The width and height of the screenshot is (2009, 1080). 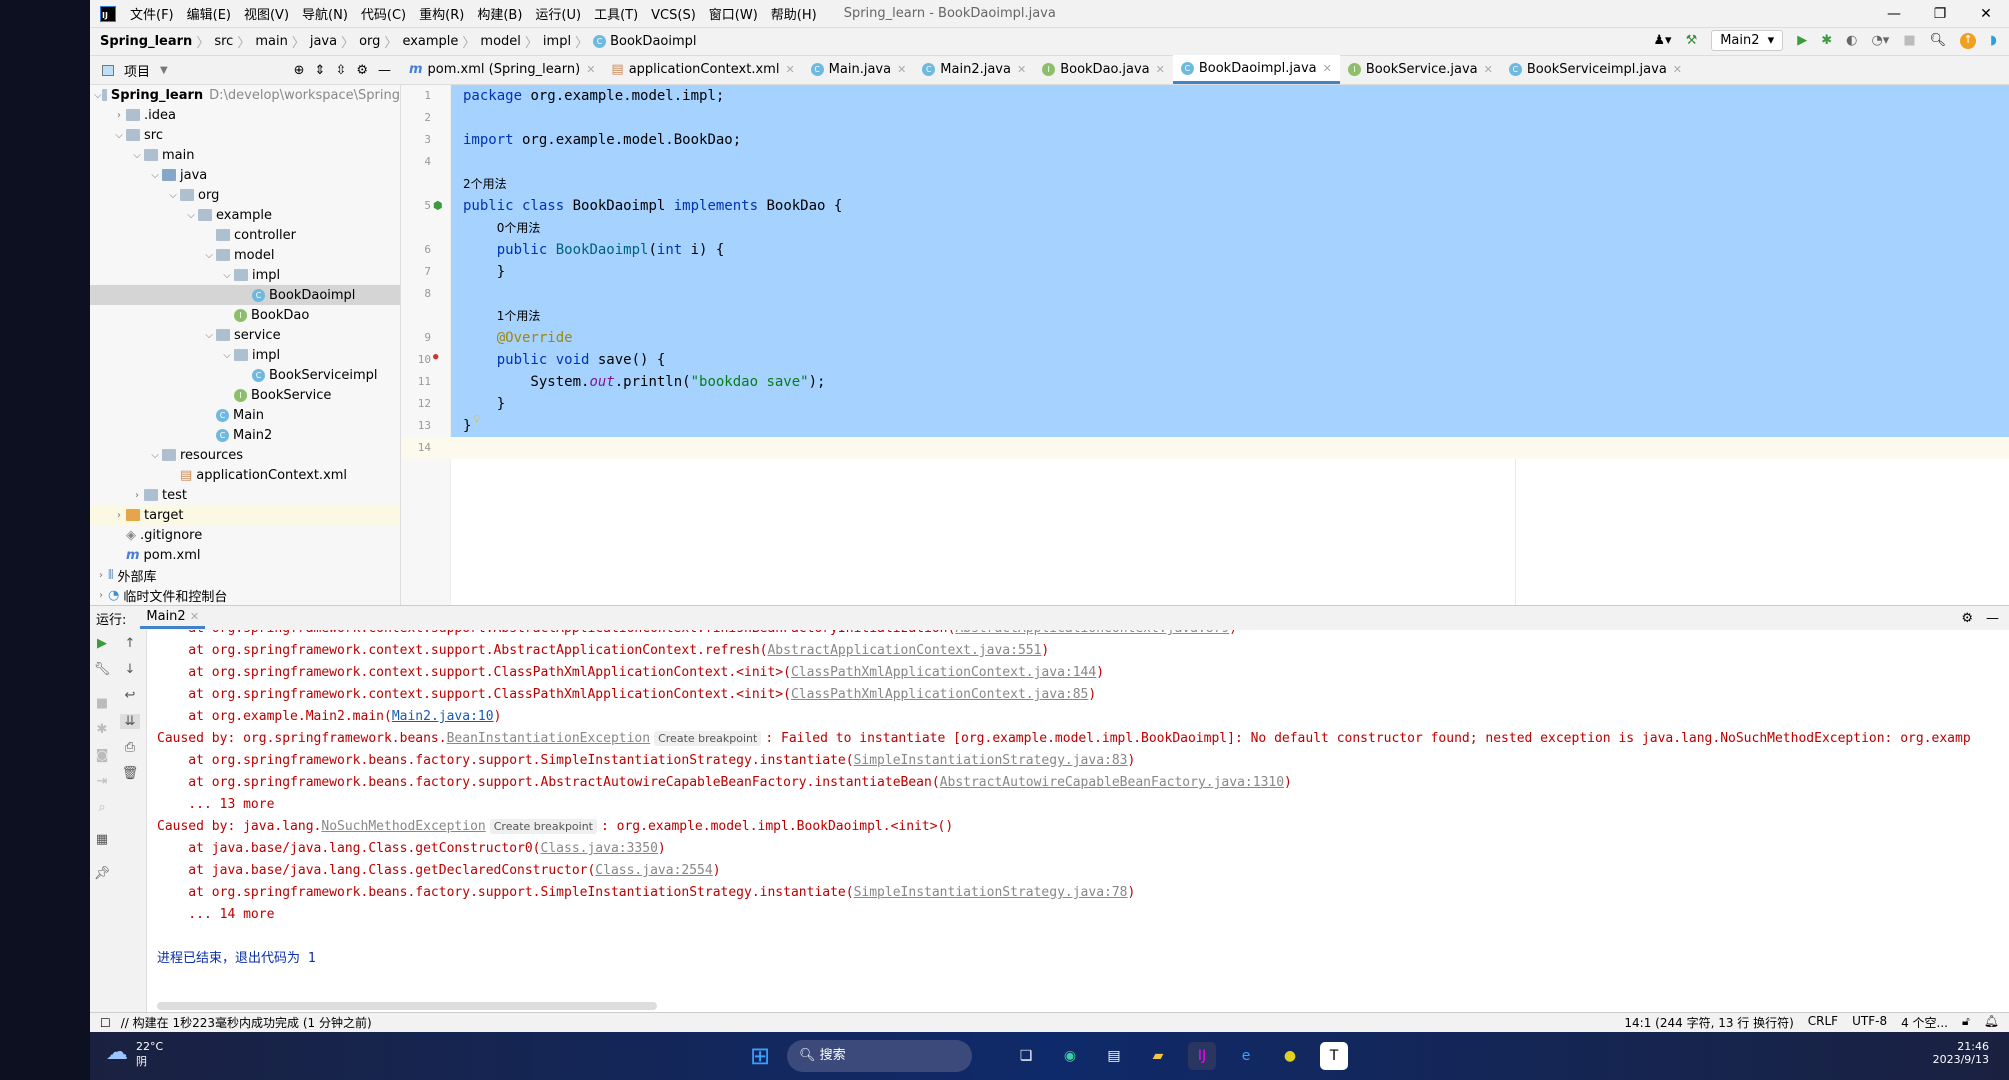 I want to click on project-view-select: 项目, so click(x=137, y=70).